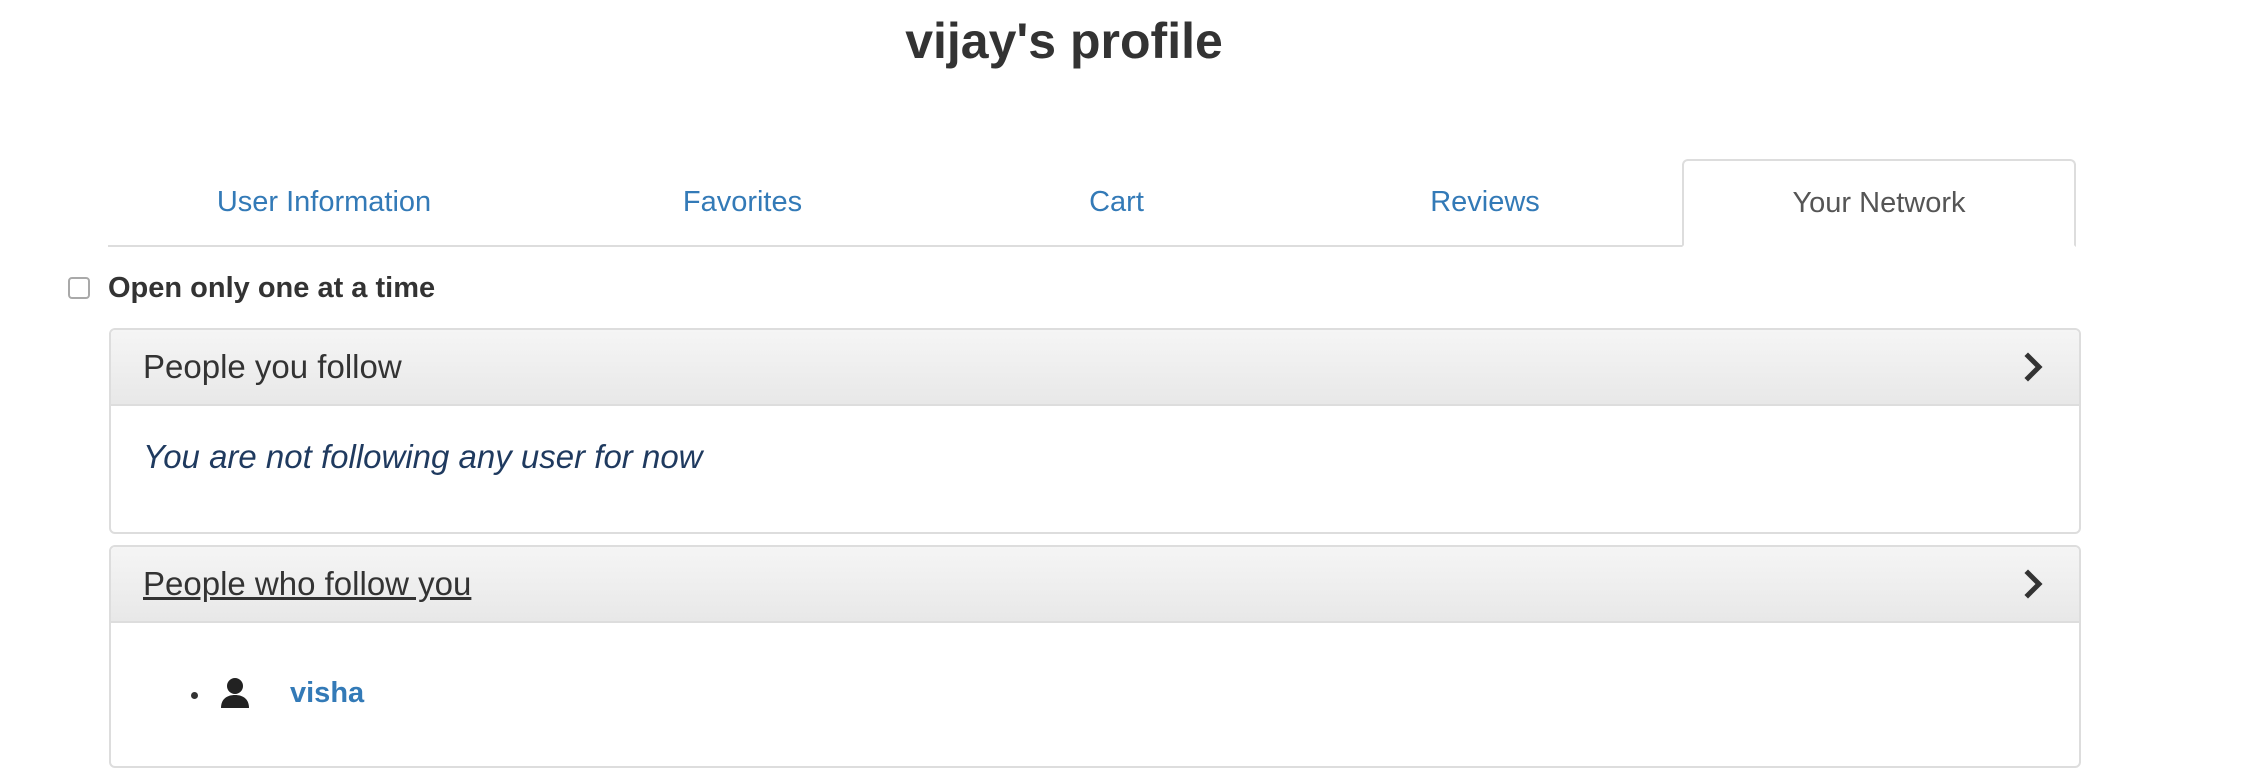 Image resolution: width=2248 pixels, height=778 pixels. I want to click on bullet, so click(194, 695).